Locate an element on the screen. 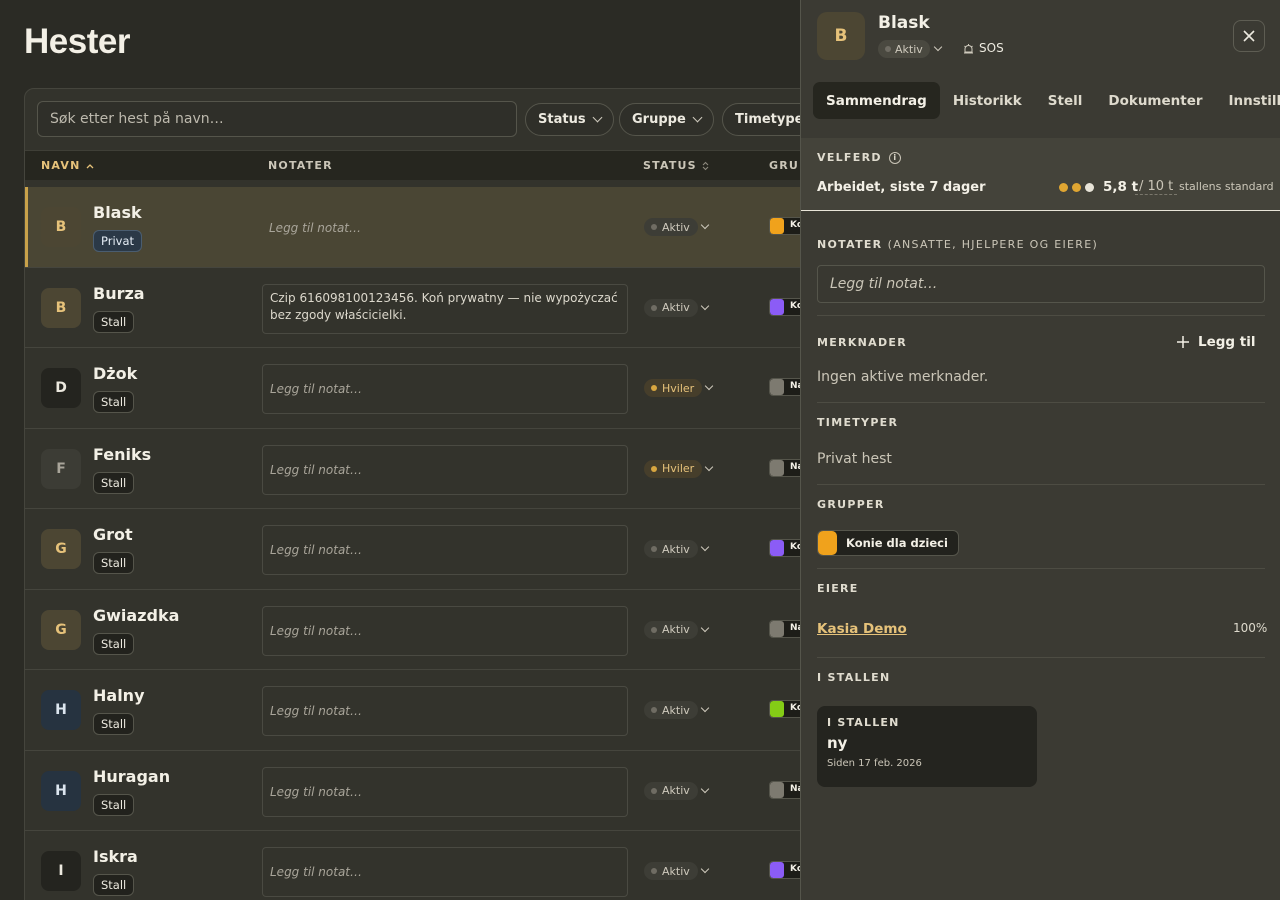 The width and height of the screenshot is (1280, 900). horse-name: Halny is located at coordinates (119, 695).